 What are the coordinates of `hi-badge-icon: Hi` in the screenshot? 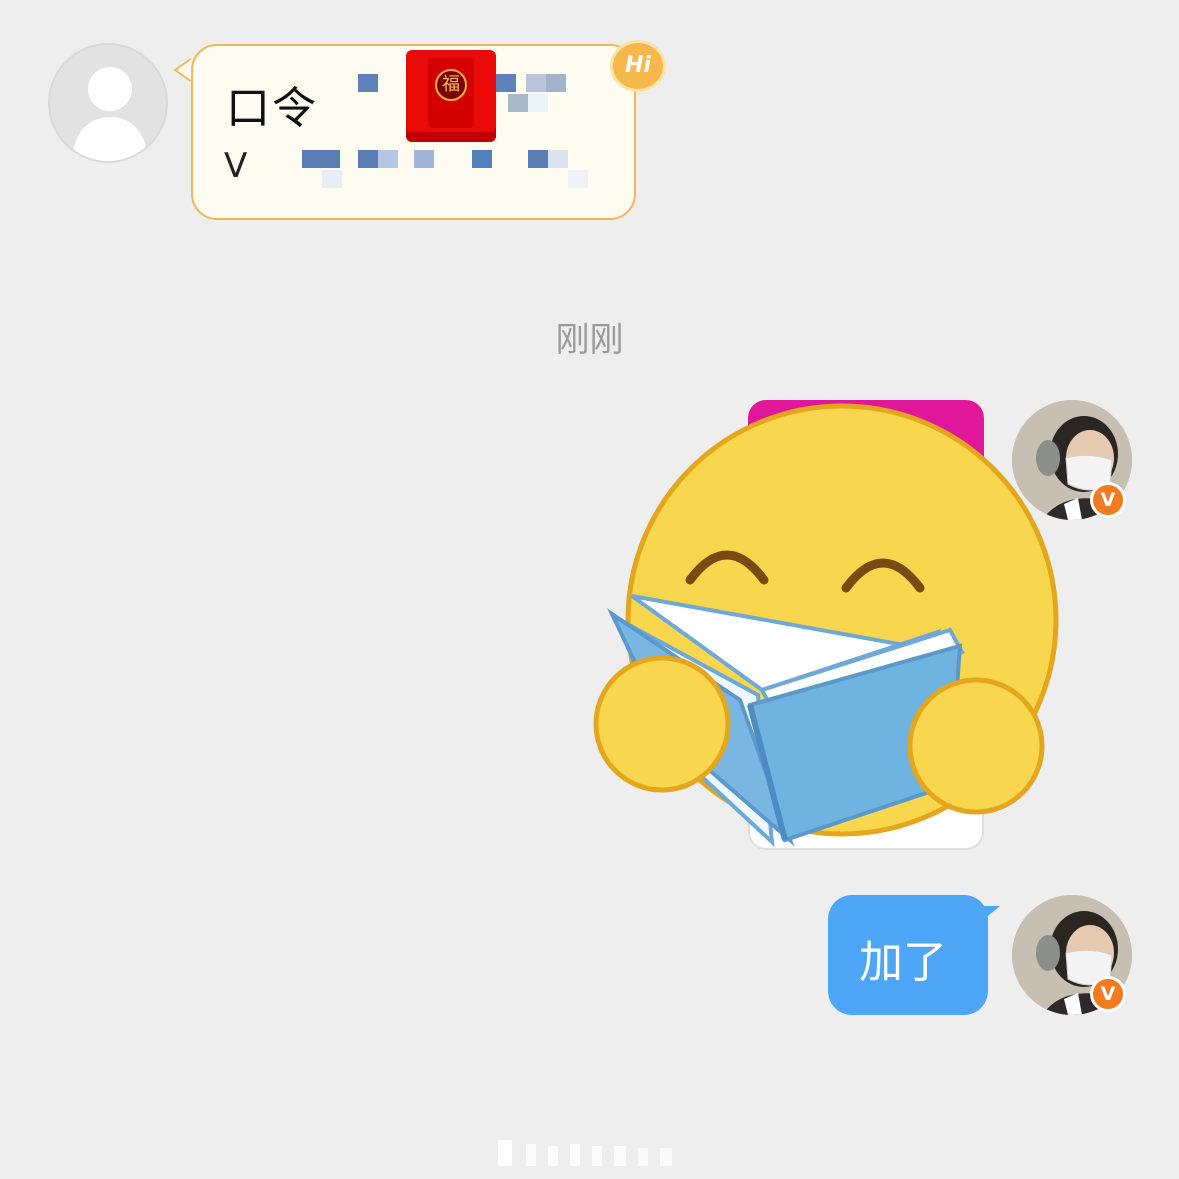 It's located at (638, 66).